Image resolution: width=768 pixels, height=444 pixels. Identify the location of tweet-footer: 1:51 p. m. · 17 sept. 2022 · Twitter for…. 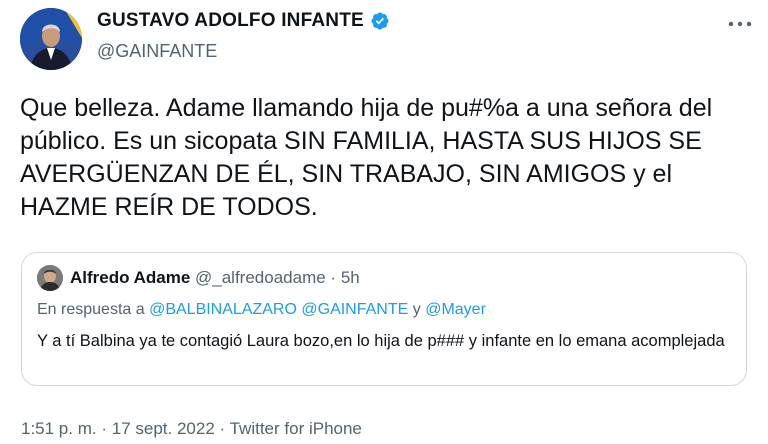
(191, 429).